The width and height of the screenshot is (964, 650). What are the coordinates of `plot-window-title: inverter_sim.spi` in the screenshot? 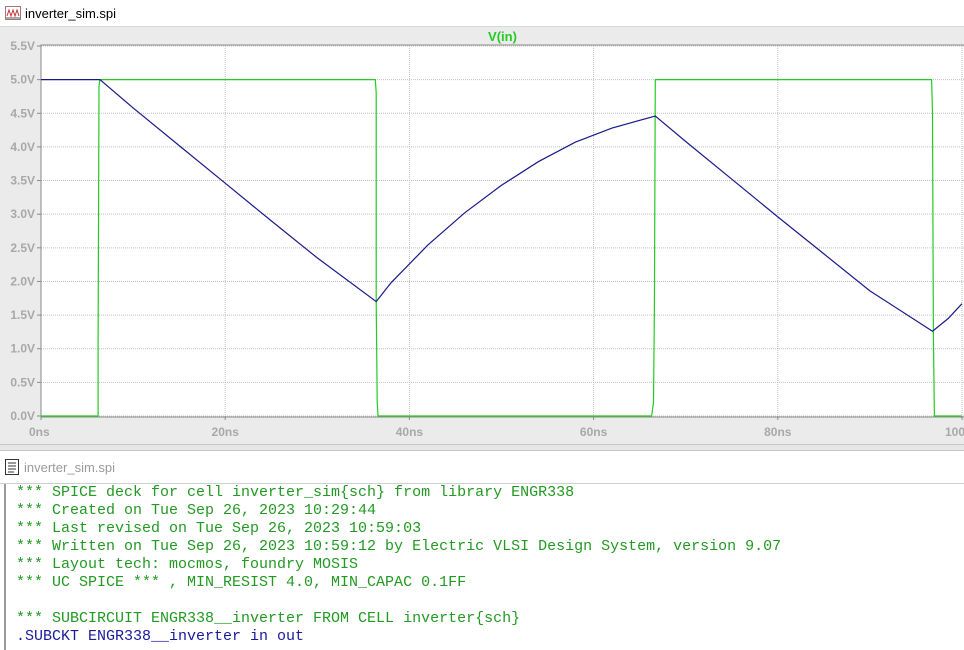 It's located at (71, 13).